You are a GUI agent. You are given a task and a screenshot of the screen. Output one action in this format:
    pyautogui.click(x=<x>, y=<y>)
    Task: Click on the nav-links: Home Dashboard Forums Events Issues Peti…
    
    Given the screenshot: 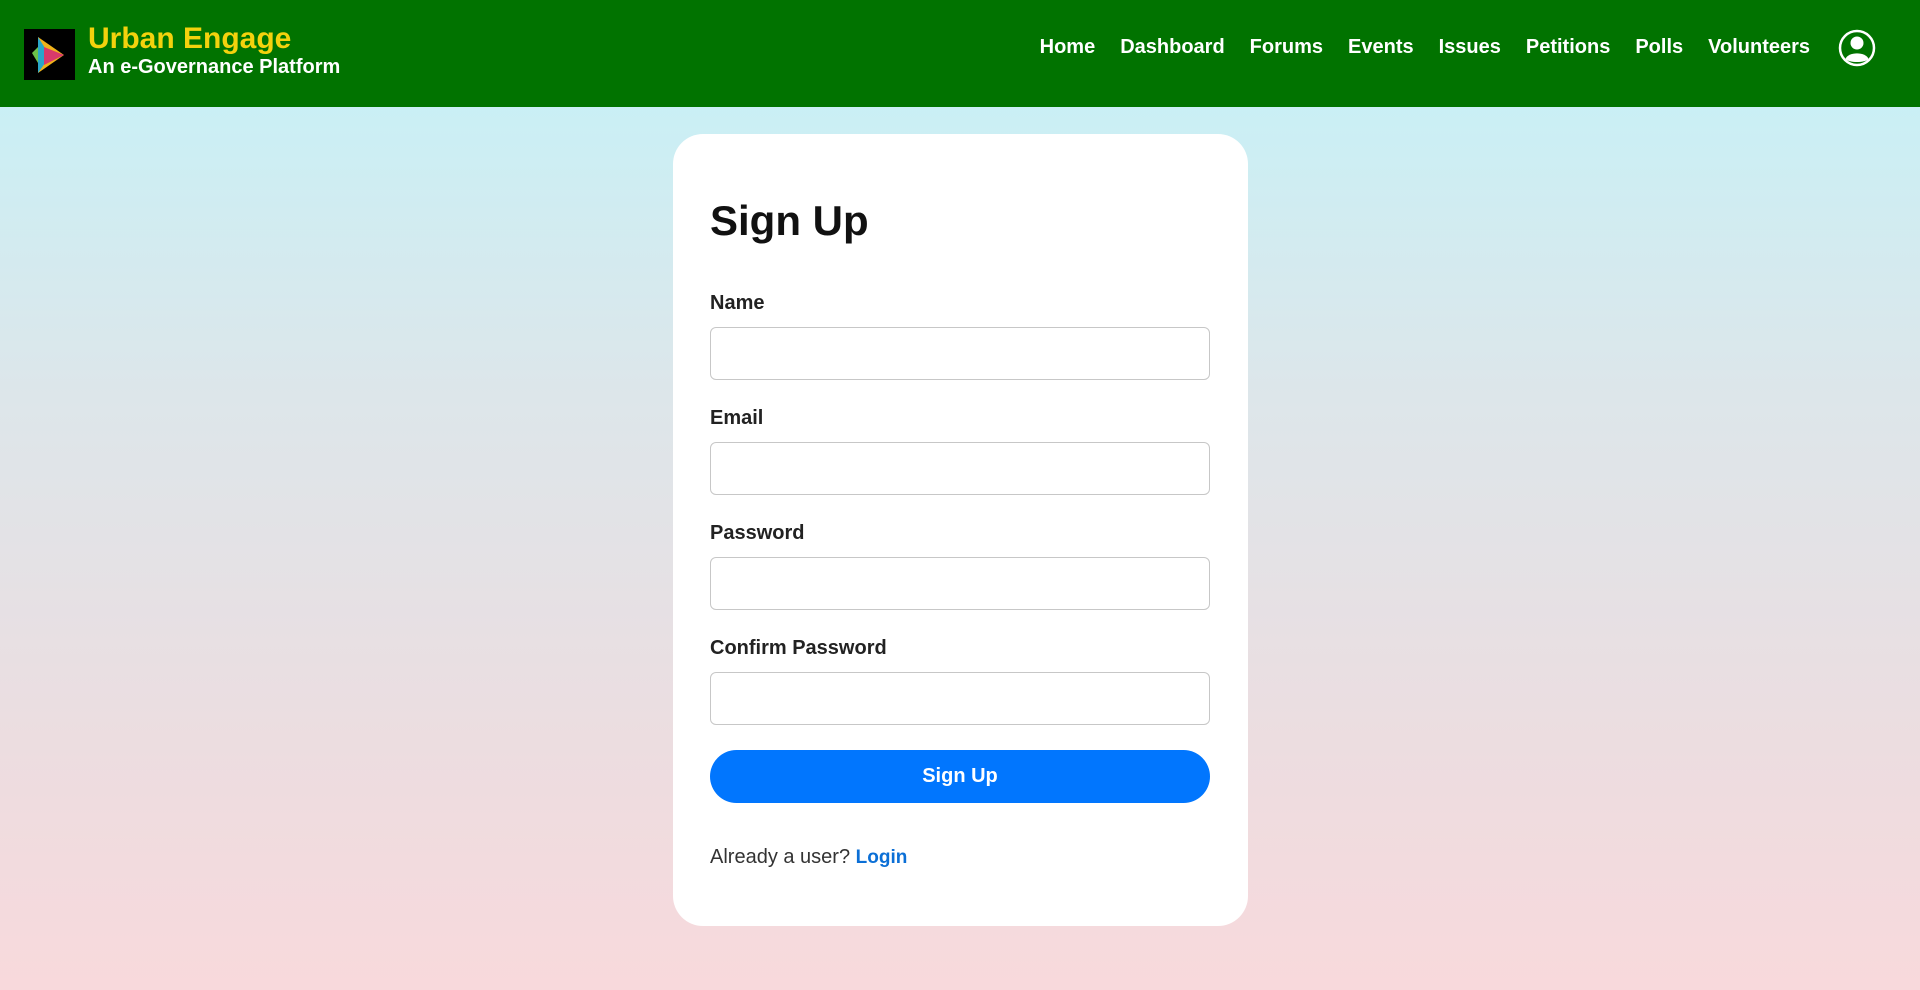 What is the action you would take?
    pyautogui.click(x=1412, y=47)
    